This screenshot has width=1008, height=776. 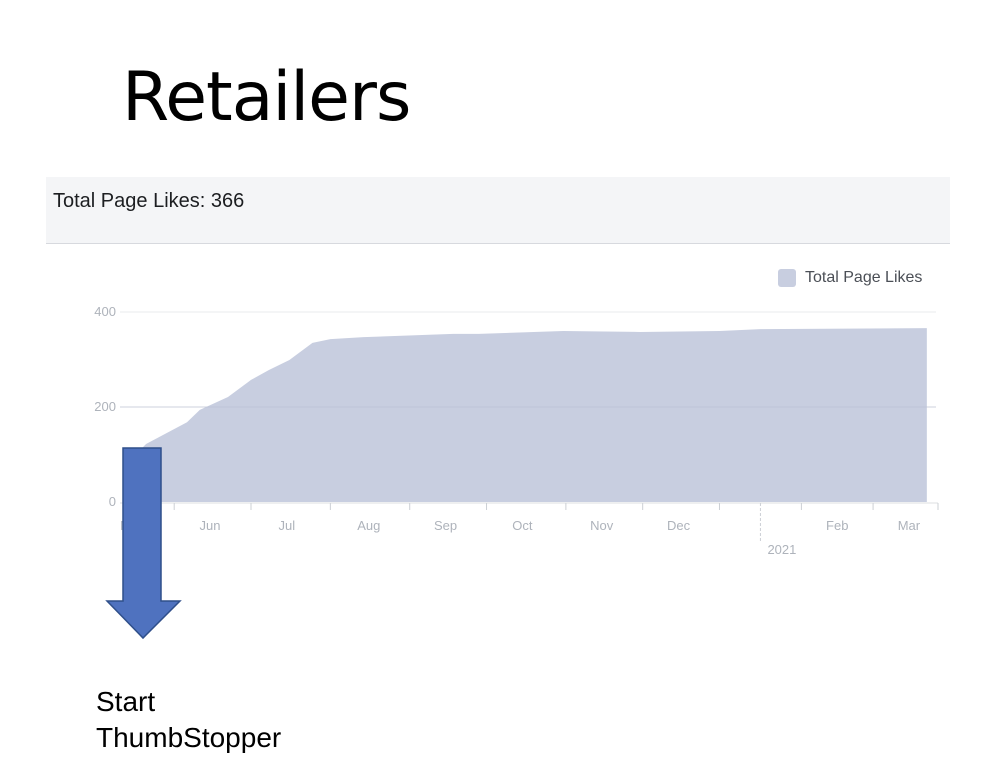 I want to click on caption-line-1: Start, so click(x=126, y=701).